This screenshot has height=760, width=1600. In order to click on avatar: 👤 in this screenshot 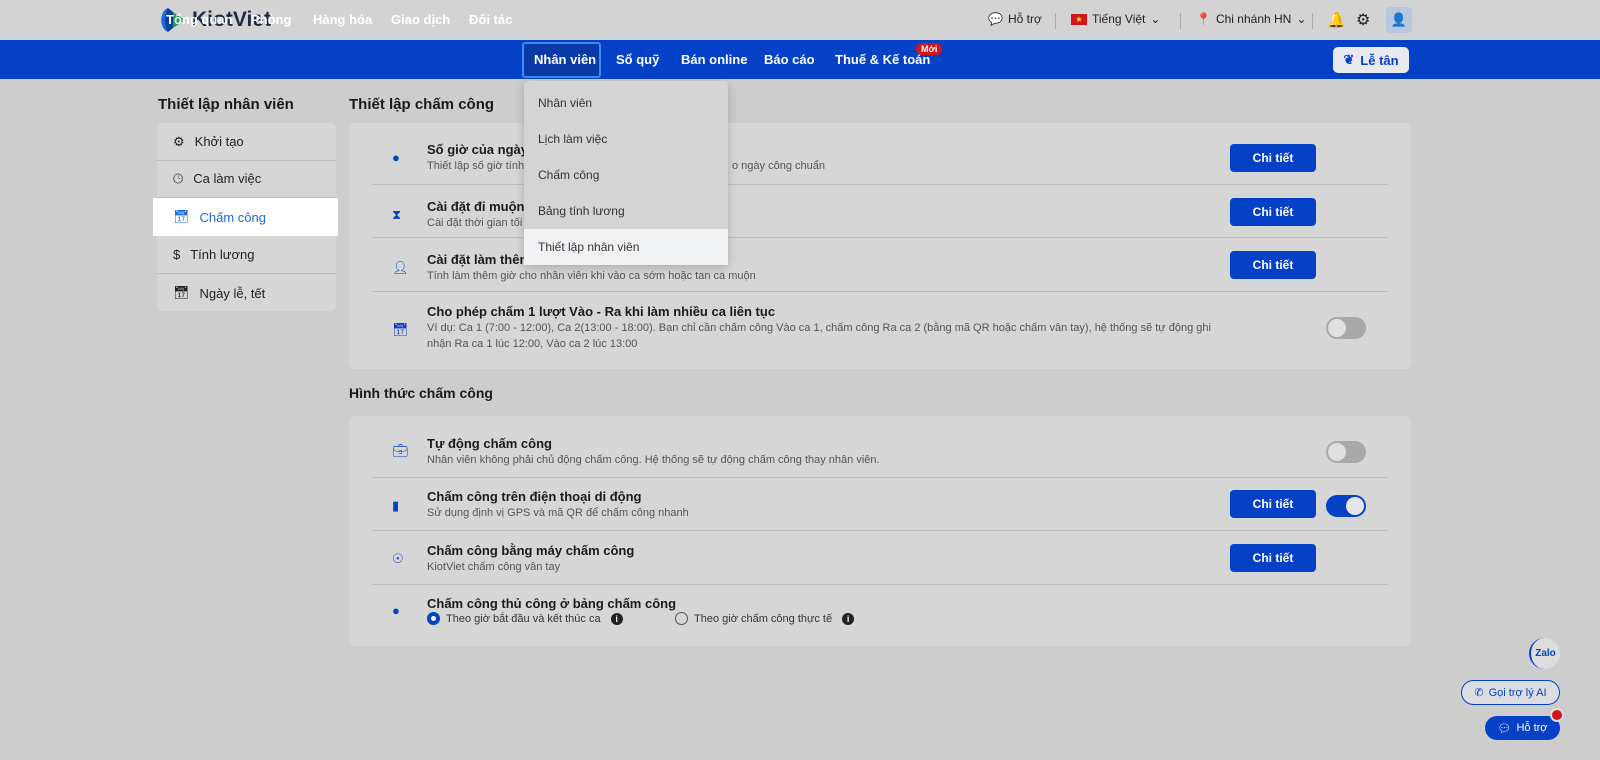, I will do `click(1399, 20)`.